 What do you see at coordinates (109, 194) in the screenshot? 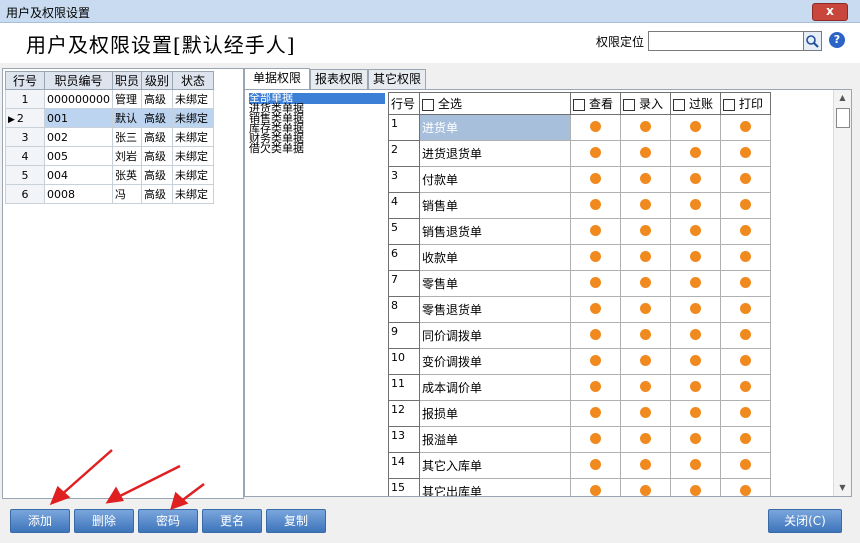
I see `table-row: 6 0008 冯高级 未绑定` at bounding box center [109, 194].